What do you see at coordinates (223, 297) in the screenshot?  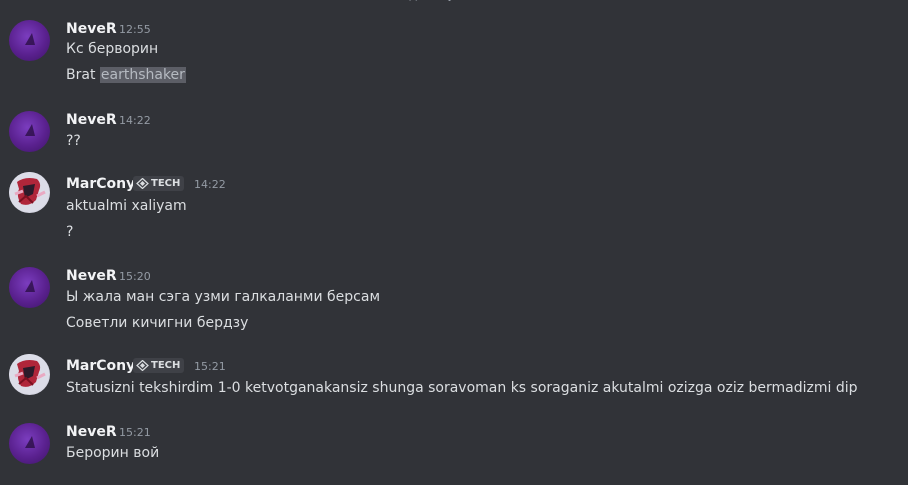 I see `message-text: Ы жала ман сэга узми галкаланми берсам` at bounding box center [223, 297].